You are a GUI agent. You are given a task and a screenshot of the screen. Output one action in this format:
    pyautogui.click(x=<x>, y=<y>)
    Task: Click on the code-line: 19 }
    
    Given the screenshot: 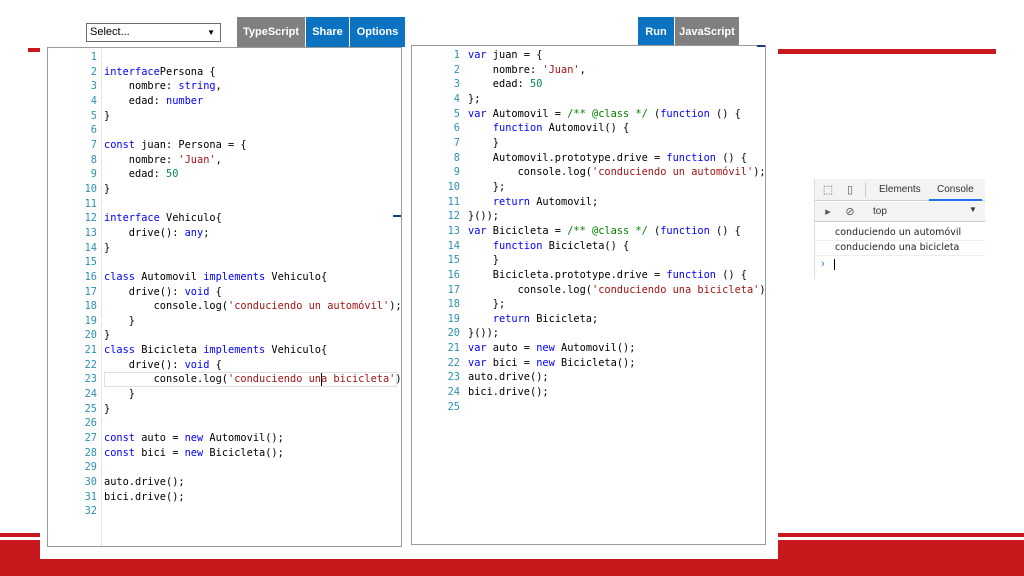 What is the action you would take?
    pyautogui.click(x=224, y=321)
    